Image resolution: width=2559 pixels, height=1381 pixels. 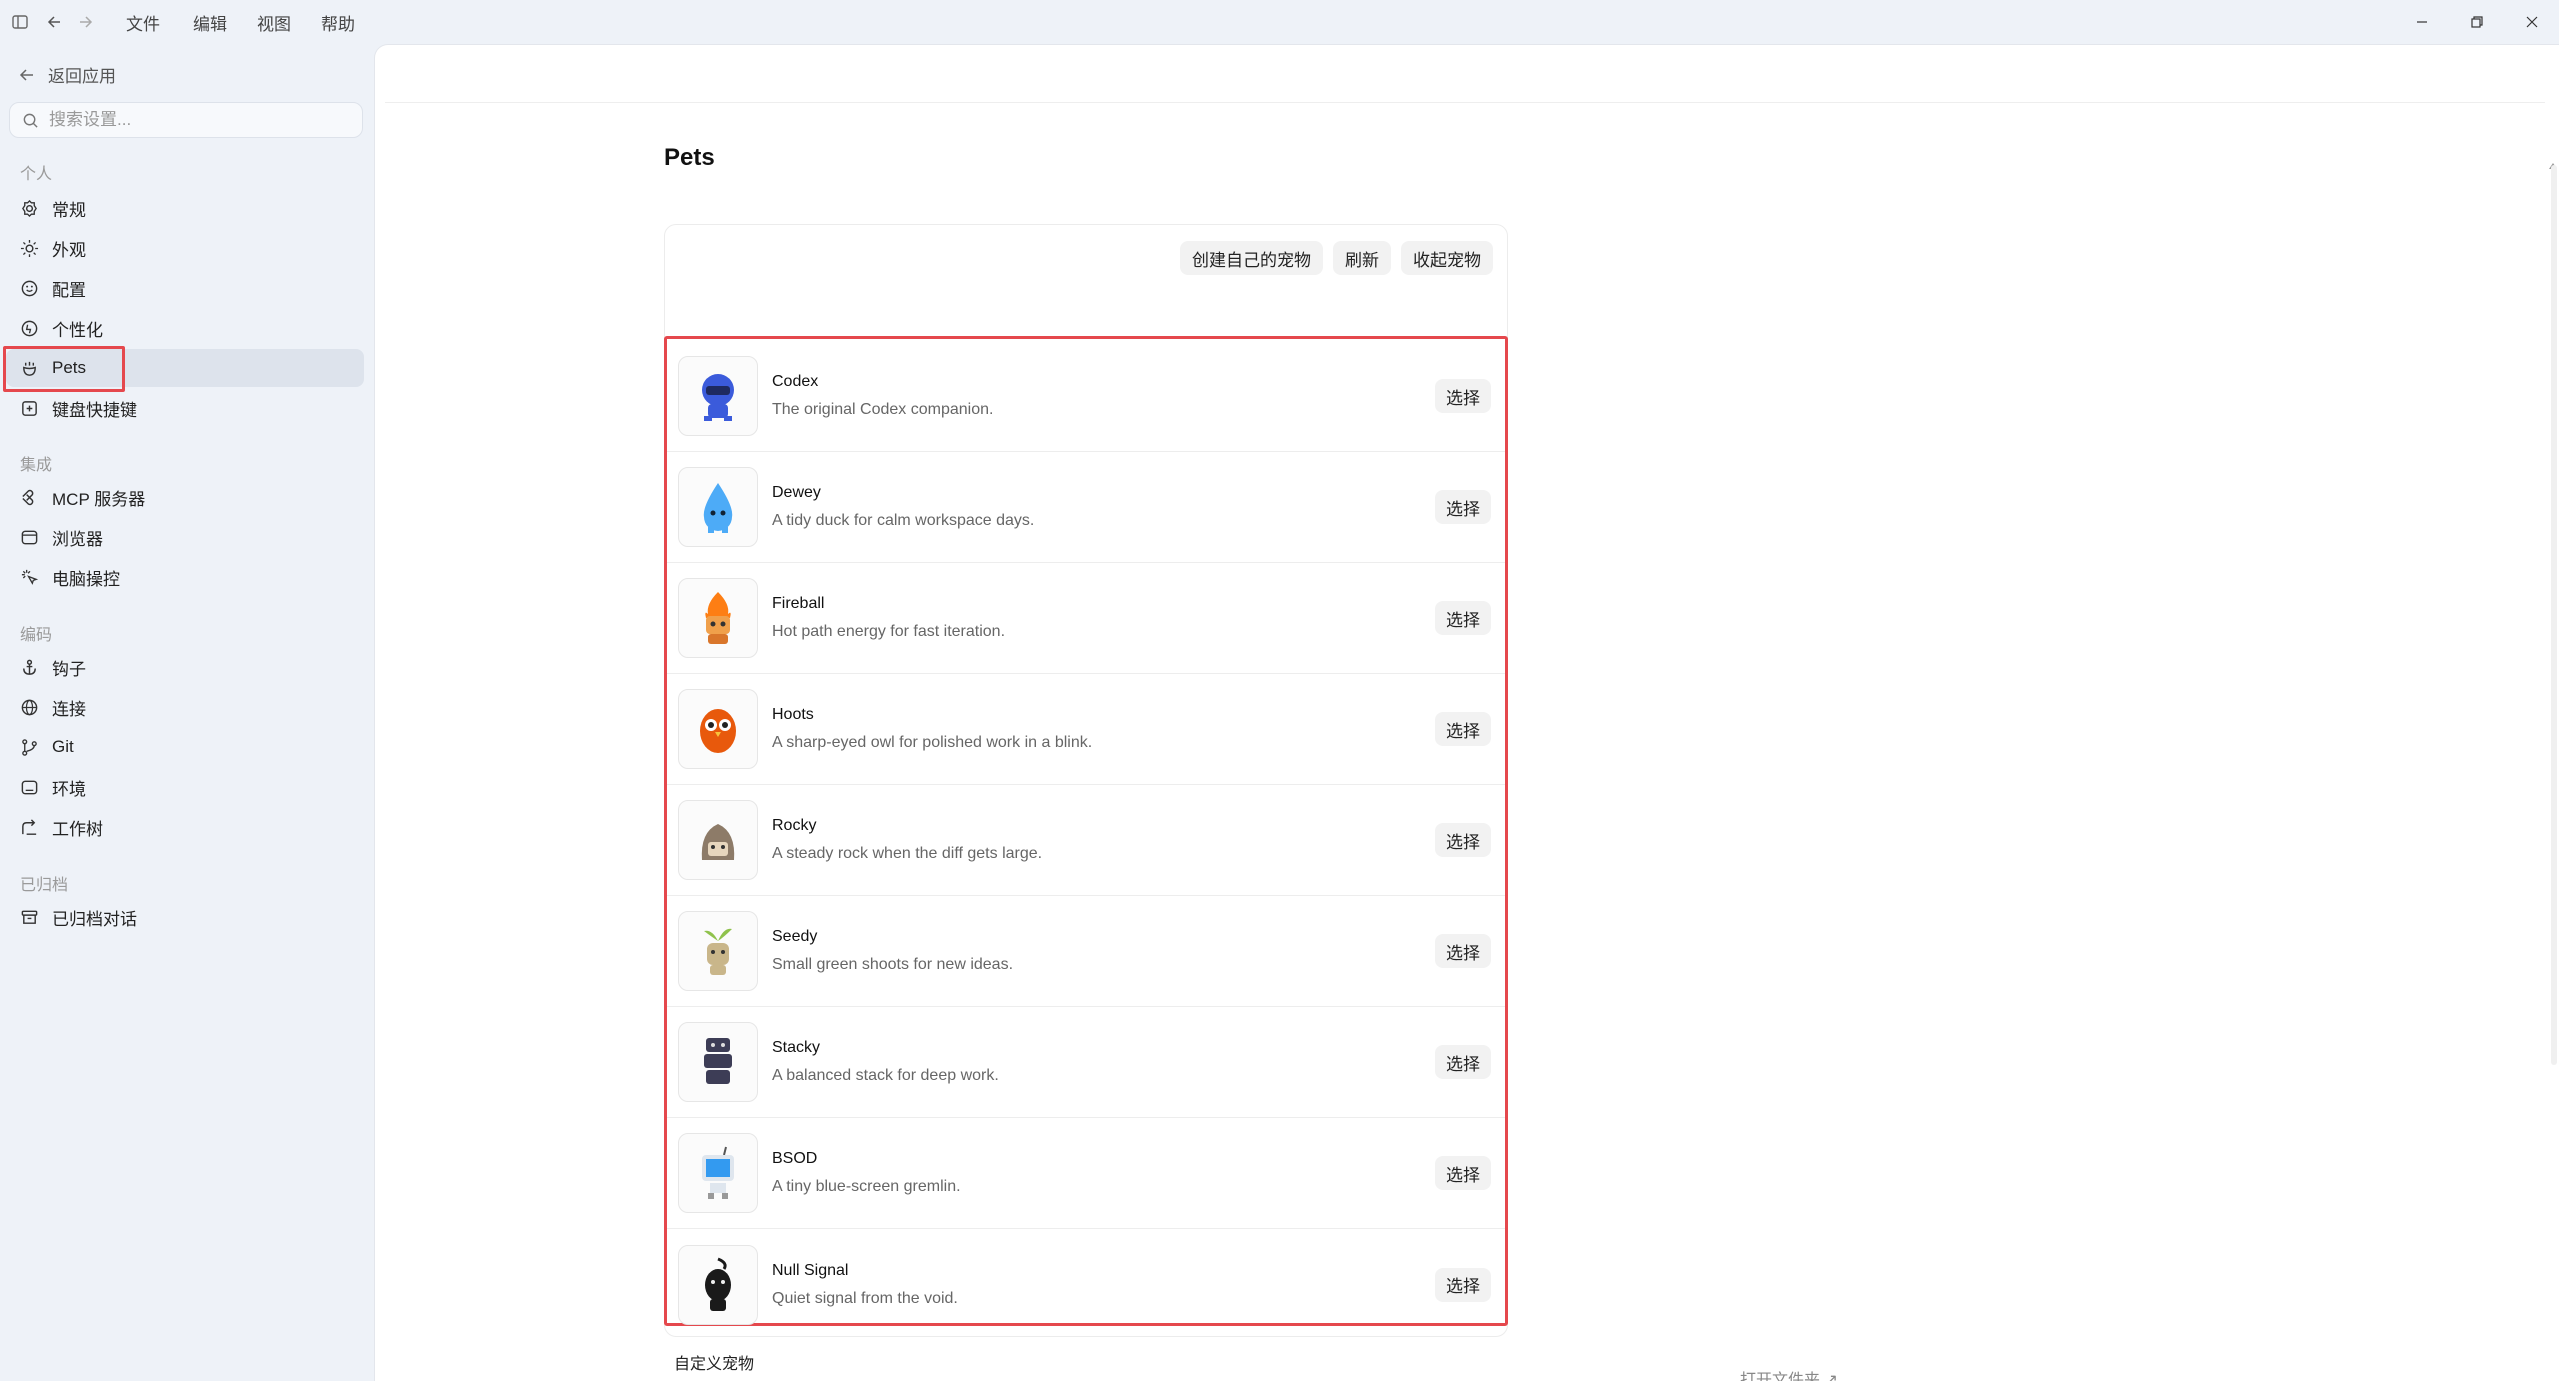 What do you see at coordinates (69, 290) in the screenshot?
I see `sidebar-item-label: 配置` at bounding box center [69, 290].